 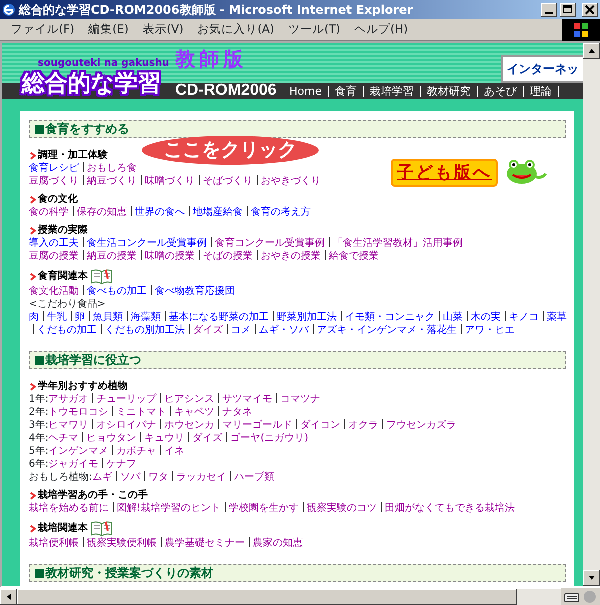 What do you see at coordinates (284, 330) in the screenshot?
I see `text-link: ムギ・ソバ` at bounding box center [284, 330].